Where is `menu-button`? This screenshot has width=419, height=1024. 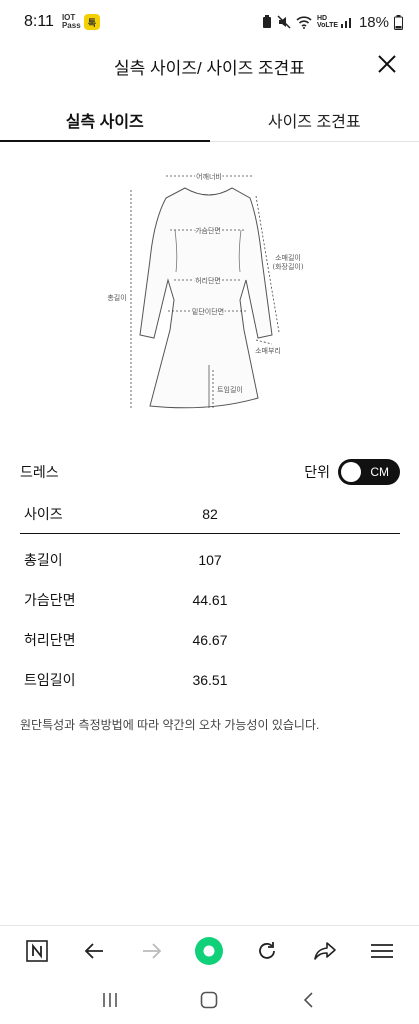 menu-button is located at coordinates (382, 951).